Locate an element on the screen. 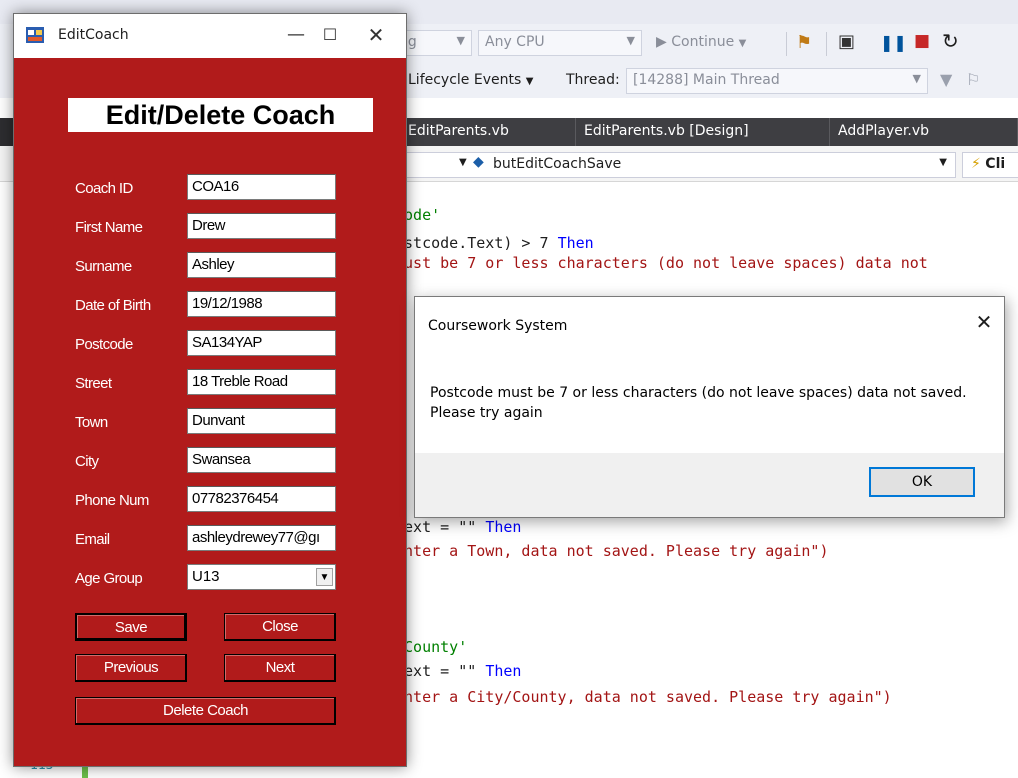 Image resolution: width=1018 pixels, height=778 pixels. window-title: EditCoach is located at coordinates (93, 35).